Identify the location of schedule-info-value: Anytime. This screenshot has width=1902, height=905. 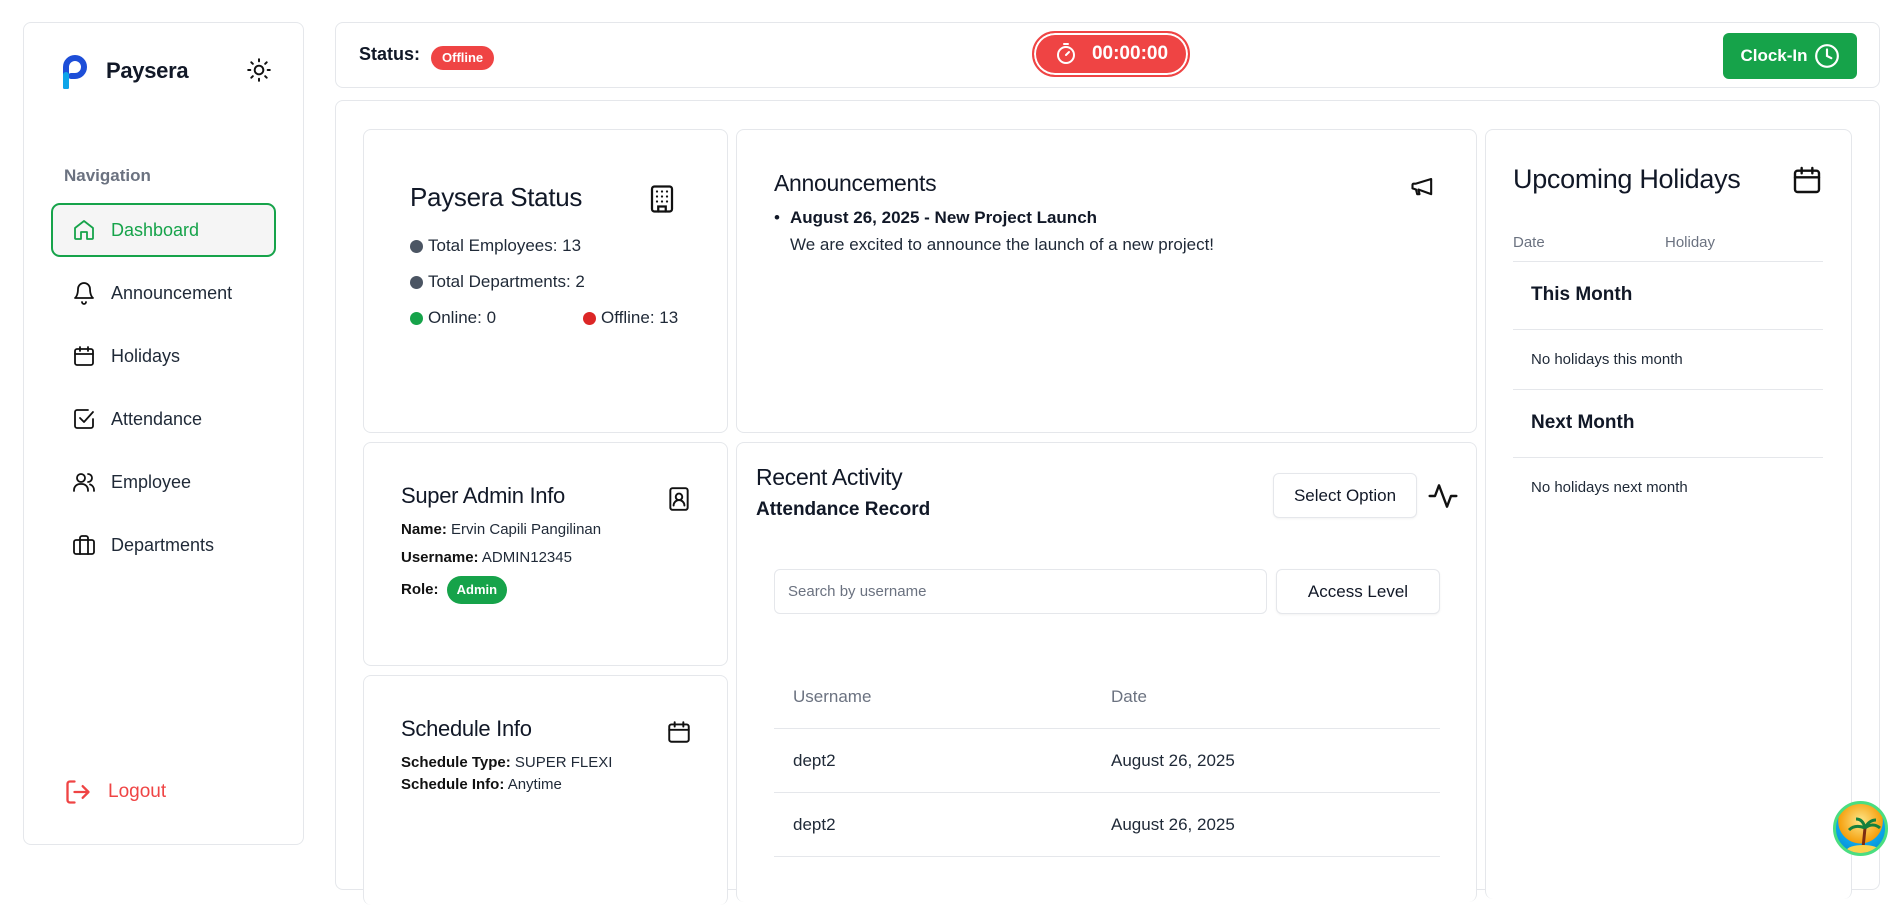
(534, 784).